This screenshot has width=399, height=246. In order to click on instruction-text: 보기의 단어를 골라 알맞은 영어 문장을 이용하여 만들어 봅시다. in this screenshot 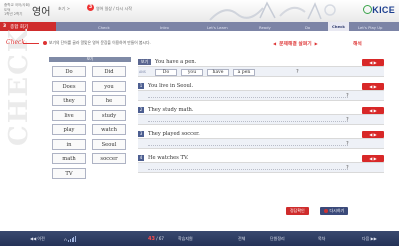, I will do `click(100, 42)`.